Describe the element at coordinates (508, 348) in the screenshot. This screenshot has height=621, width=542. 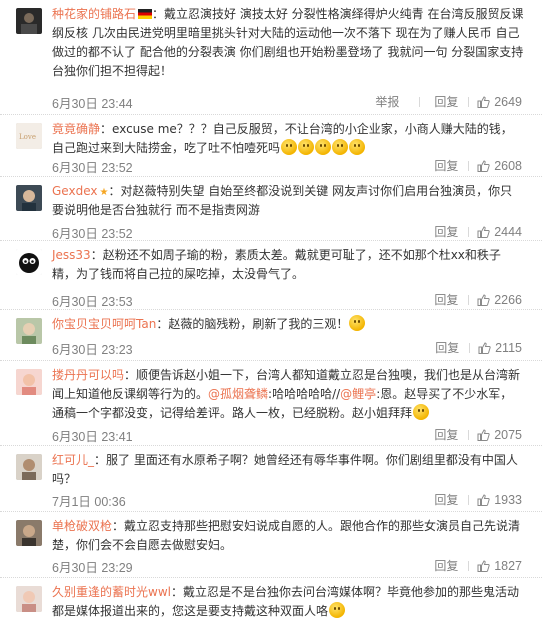
I see `like-count: 2115` at that location.